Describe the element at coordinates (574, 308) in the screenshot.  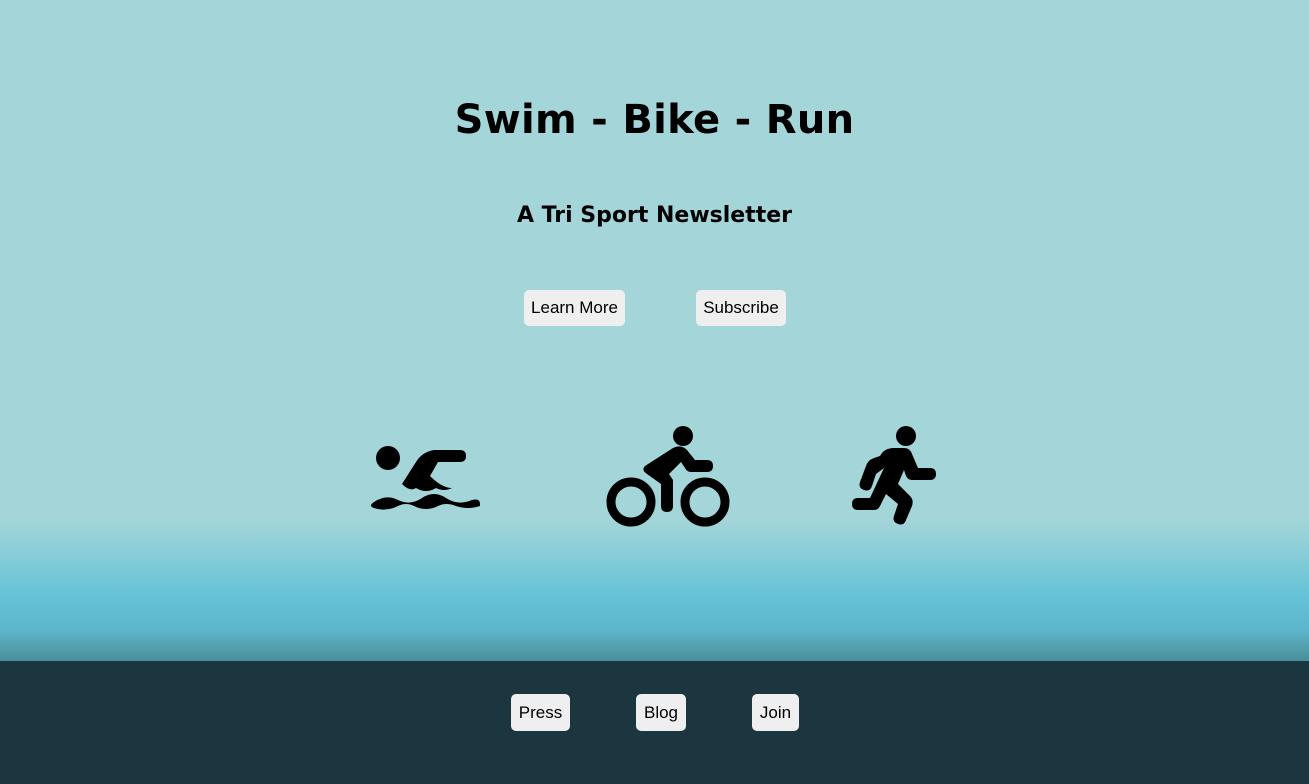
I see `learn-more-button: Learn More` at that location.